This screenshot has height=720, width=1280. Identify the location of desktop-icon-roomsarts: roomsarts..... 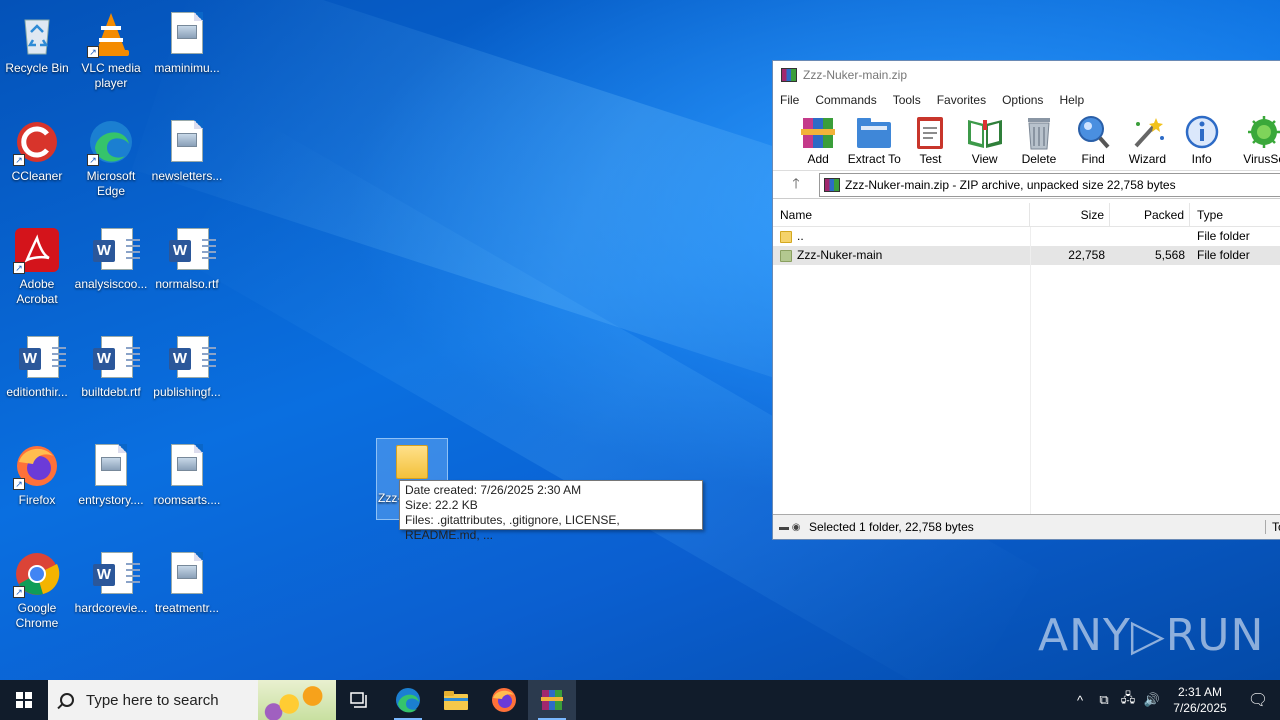
(187, 473).